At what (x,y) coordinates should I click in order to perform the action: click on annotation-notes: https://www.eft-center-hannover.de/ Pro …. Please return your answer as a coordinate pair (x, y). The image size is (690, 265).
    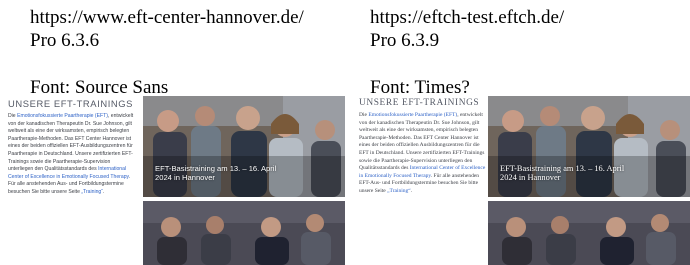
    Looking at the image, I should click on (167, 52).